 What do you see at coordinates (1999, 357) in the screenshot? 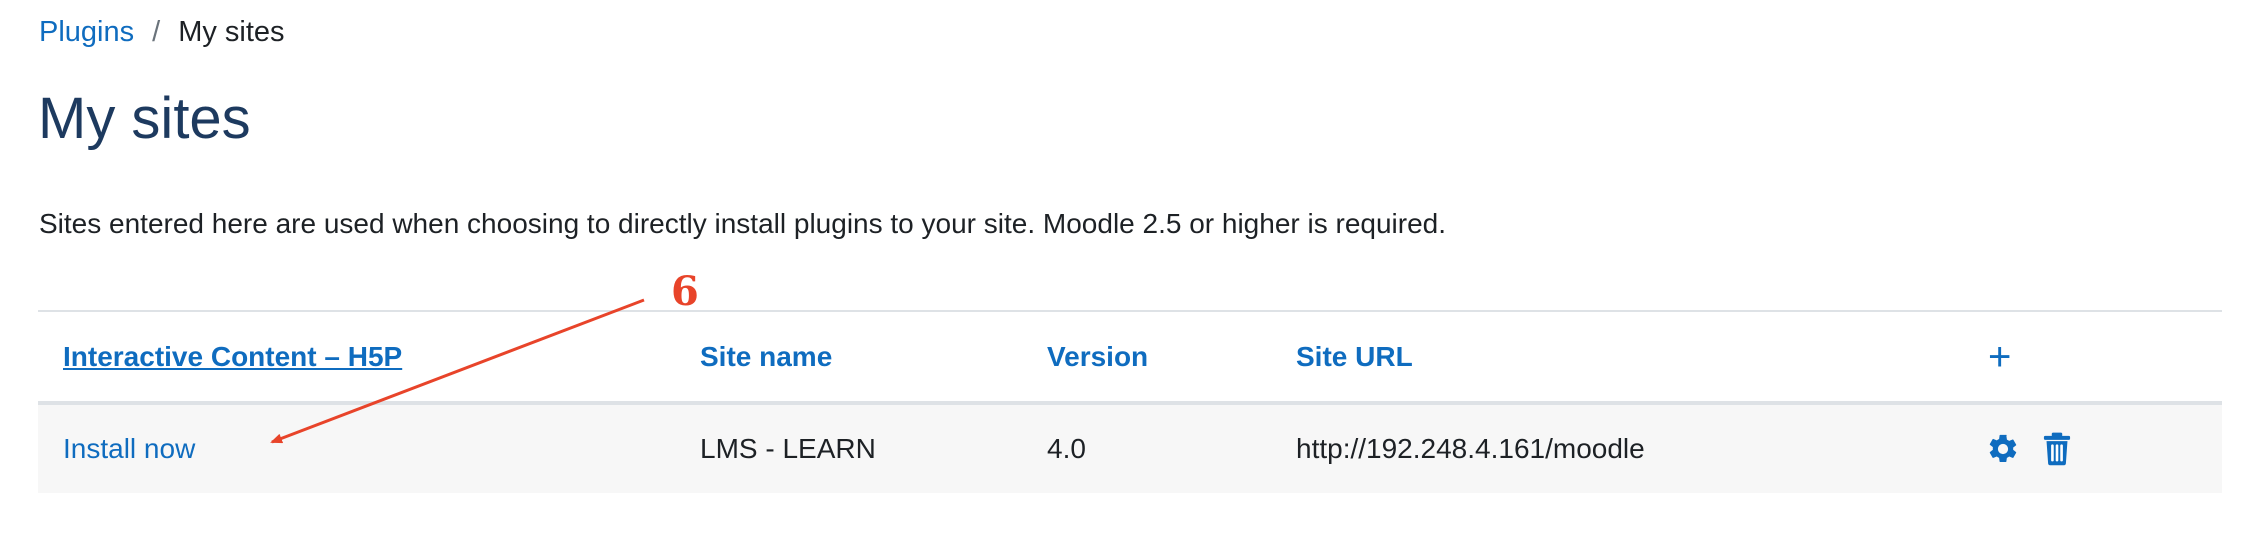
I see `add-site-button: +` at bounding box center [1999, 357].